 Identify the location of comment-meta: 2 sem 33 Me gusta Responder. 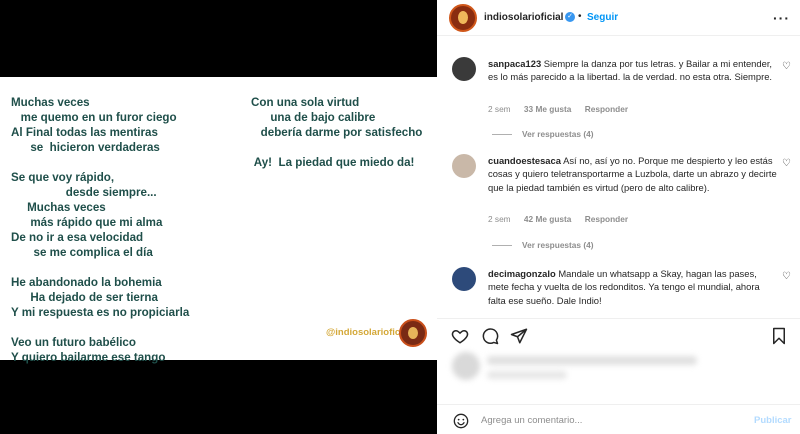
(563, 109).